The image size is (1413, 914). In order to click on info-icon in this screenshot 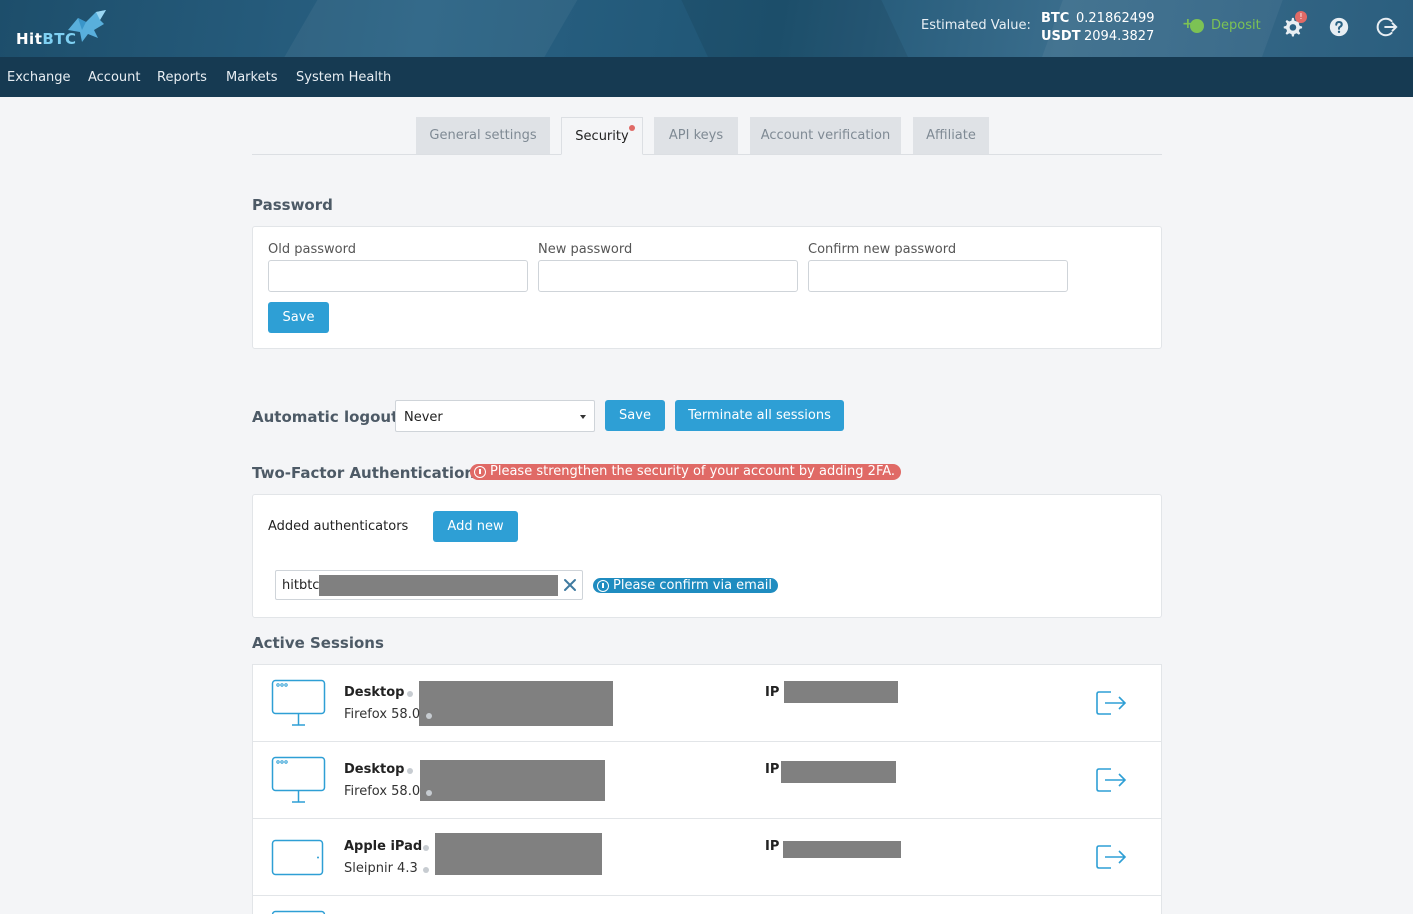, I will do `click(603, 586)`.